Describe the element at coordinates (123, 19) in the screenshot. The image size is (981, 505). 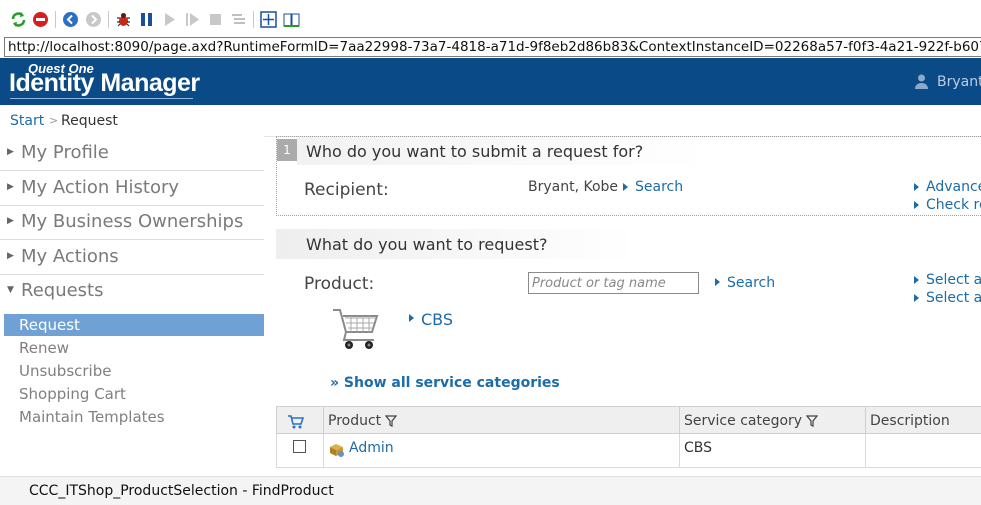
I see `bug-icon` at that location.